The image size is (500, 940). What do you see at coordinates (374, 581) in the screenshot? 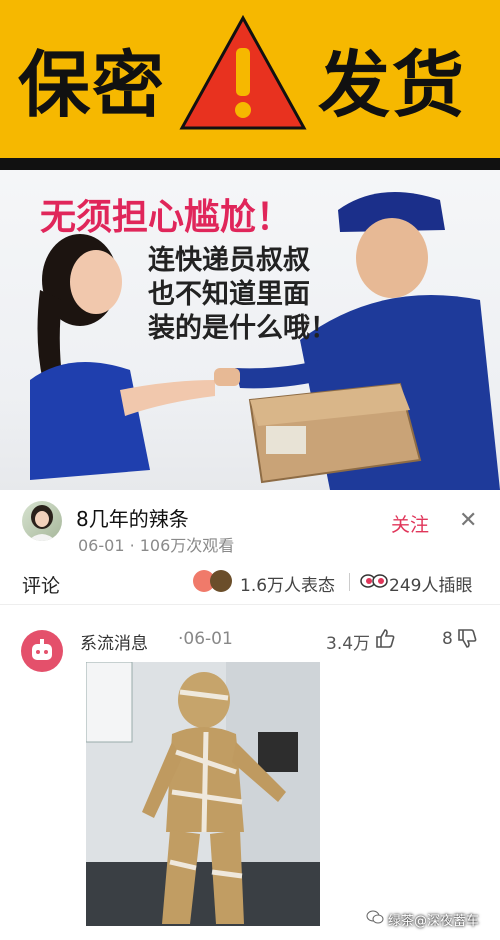
I see `eye-icon` at bounding box center [374, 581].